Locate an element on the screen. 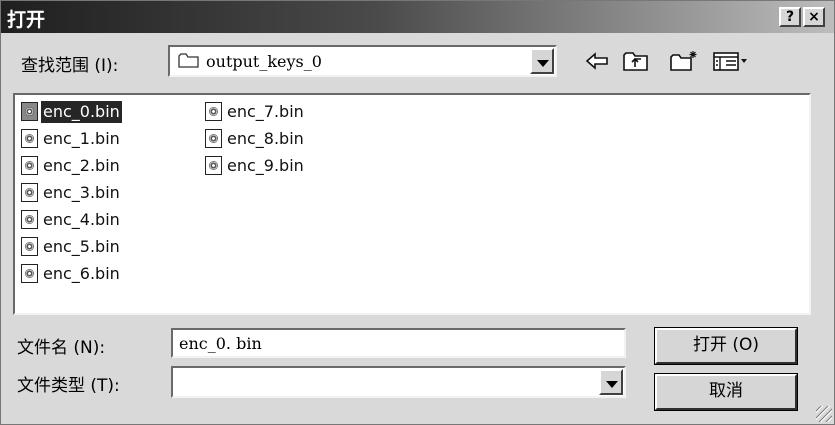 The width and height of the screenshot is (835, 425). back-arrow-icon is located at coordinates (597, 61).